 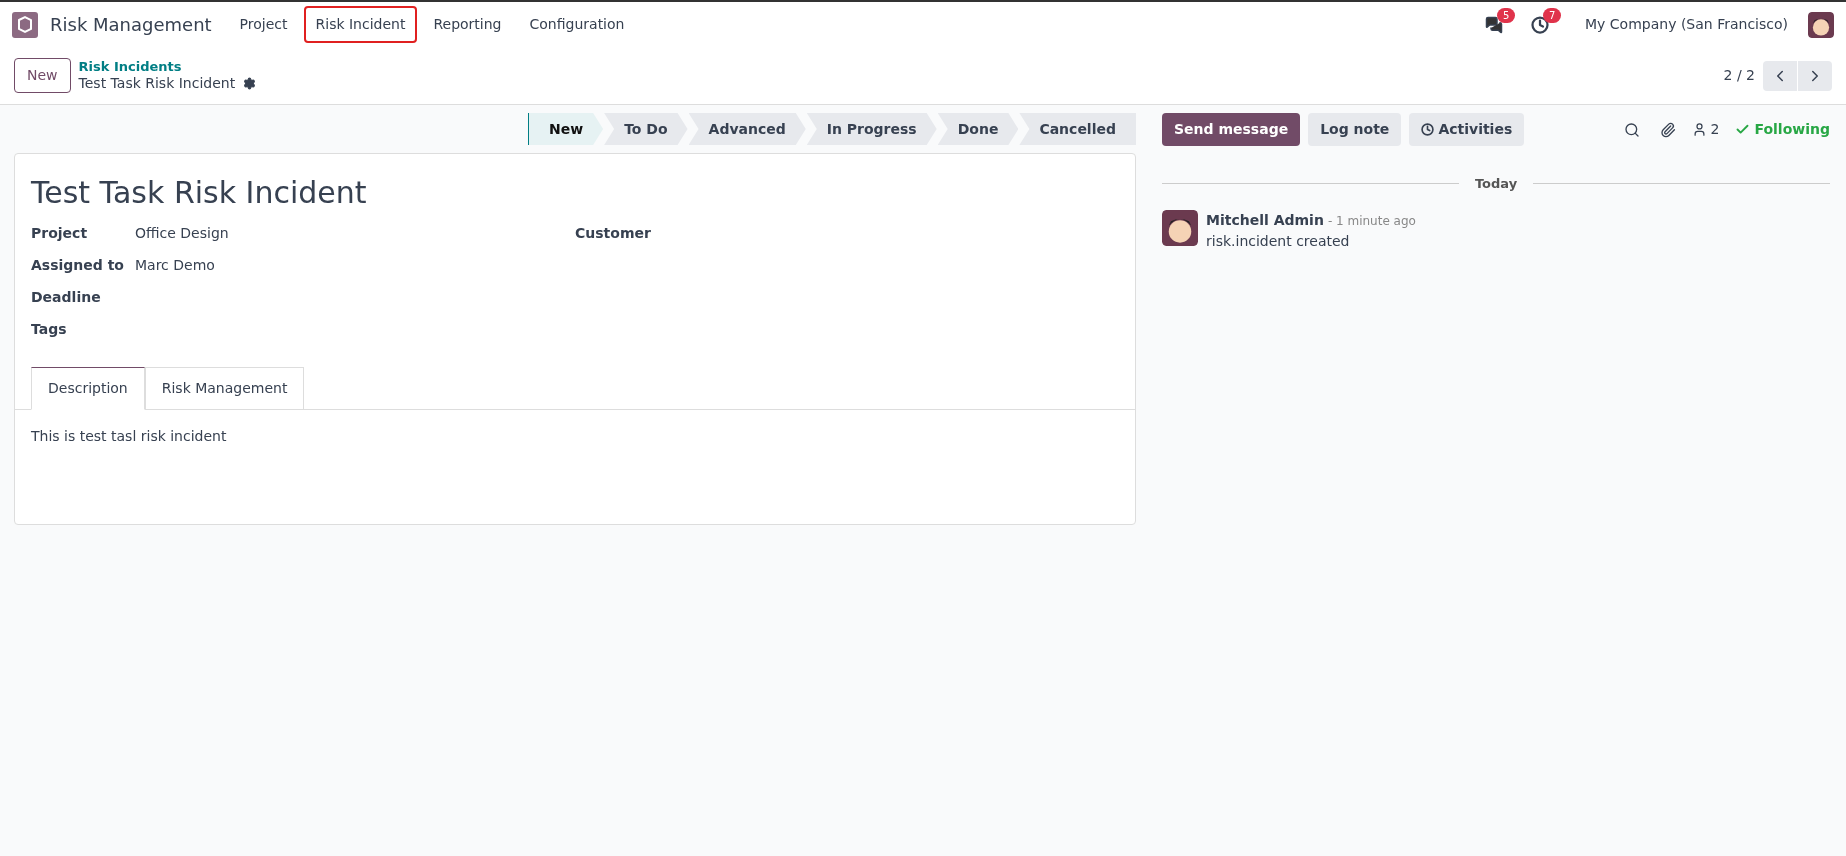 What do you see at coordinates (224, 388) in the screenshot?
I see `form-tab: Risk Management` at bounding box center [224, 388].